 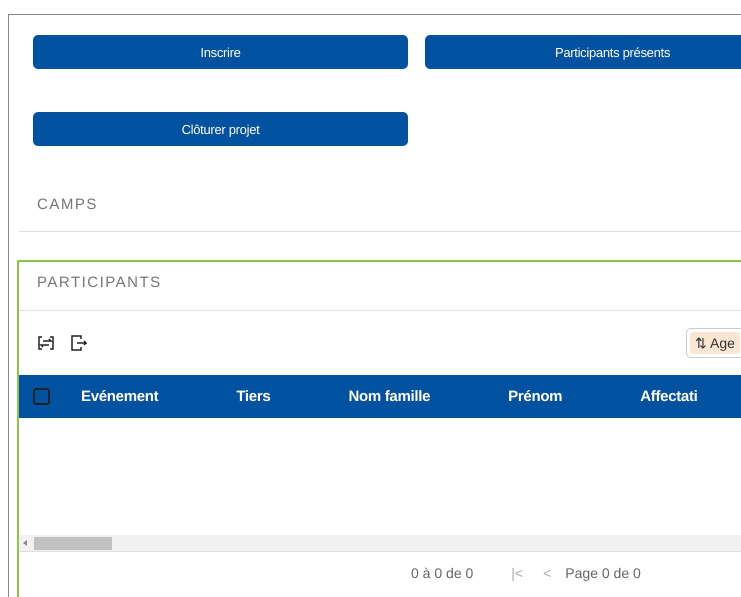 What do you see at coordinates (389, 396) in the screenshot?
I see `column-header: Nom famille` at bounding box center [389, 396].